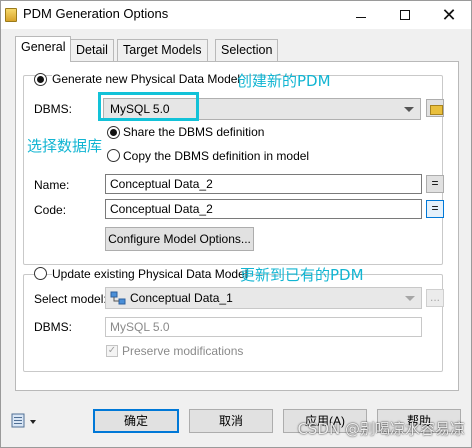  Describe the element at coordinates (43, 49) in the screenshot. I see `tab-general: General` at that location.